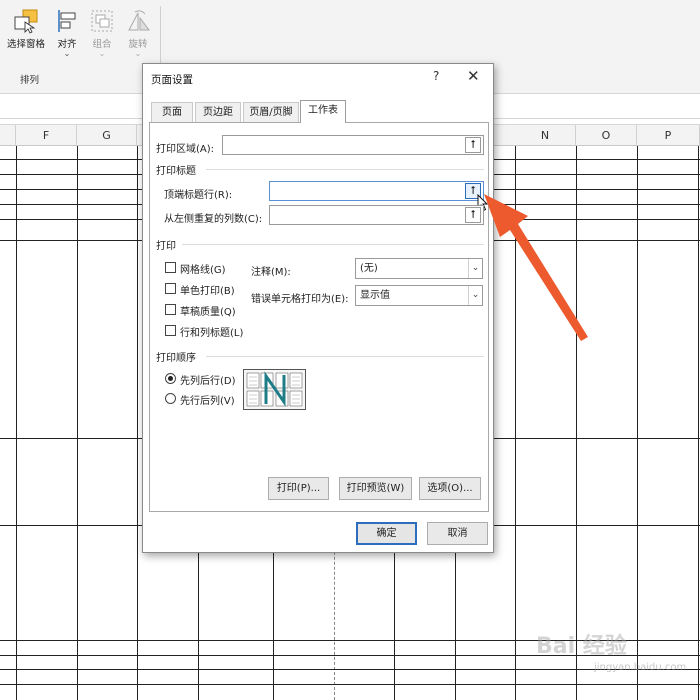  What do you see at coordinates (218, 112) in the screenshot?
I see `tab-margins: 页边距` at bounding box center [218, 112].